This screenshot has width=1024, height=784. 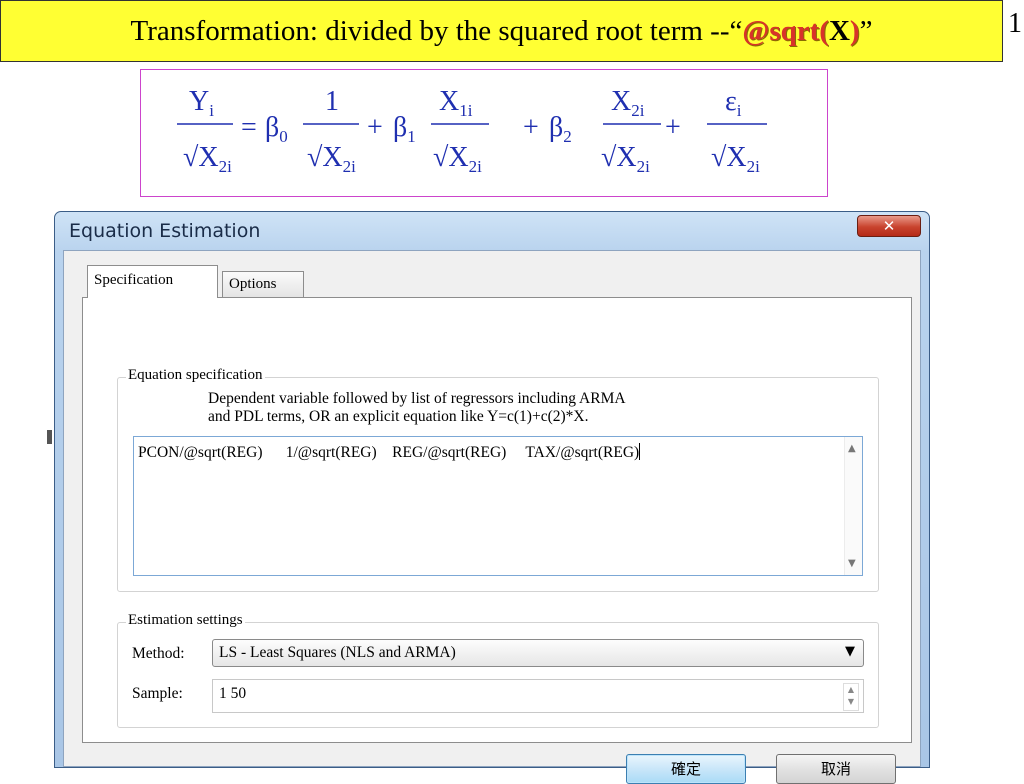 I want to click on scroll-down-icon: ▼, so click(x=852, y=563).